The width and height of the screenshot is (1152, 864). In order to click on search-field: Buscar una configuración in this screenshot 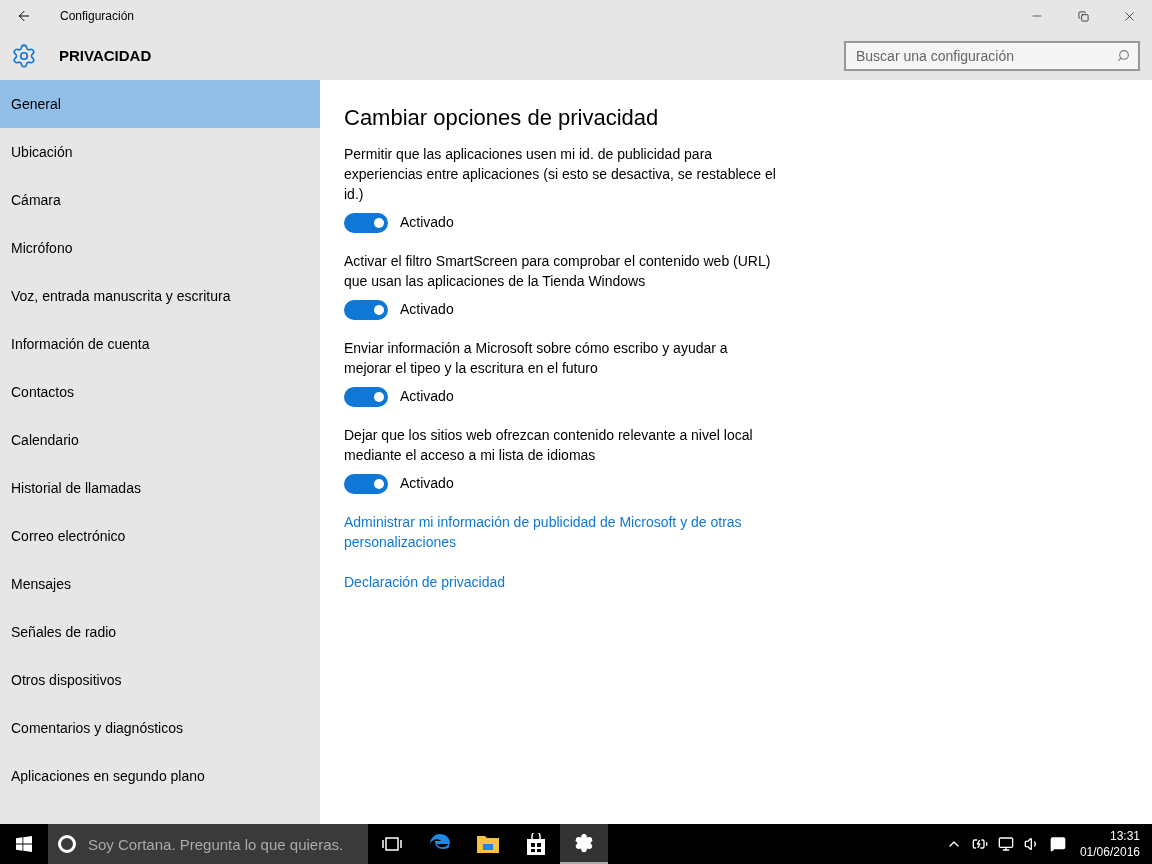, I will do `click(992, 56)`.